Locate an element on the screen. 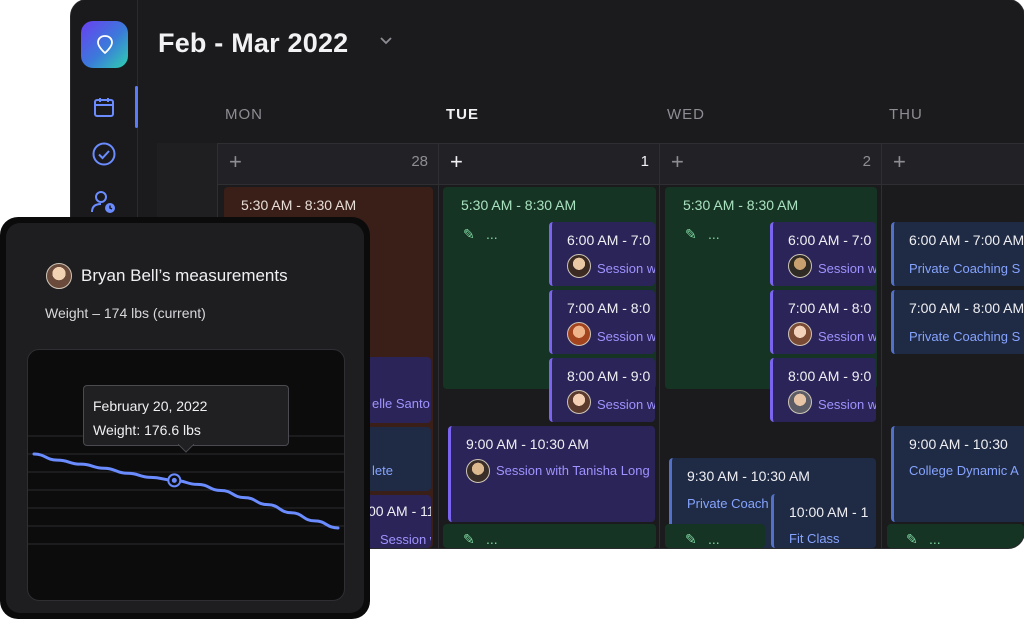  chevron-down-icon is located at coordinates (386, 41).